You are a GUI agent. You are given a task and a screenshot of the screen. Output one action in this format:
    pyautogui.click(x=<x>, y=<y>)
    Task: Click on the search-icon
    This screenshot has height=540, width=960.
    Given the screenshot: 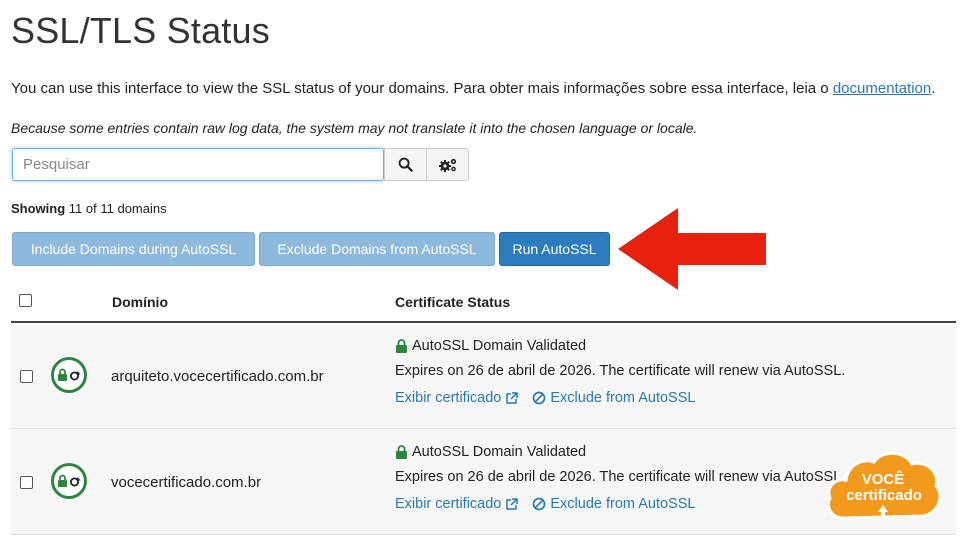 What is the action you would take?
    pyautogui.click(x=405, y=164)
    